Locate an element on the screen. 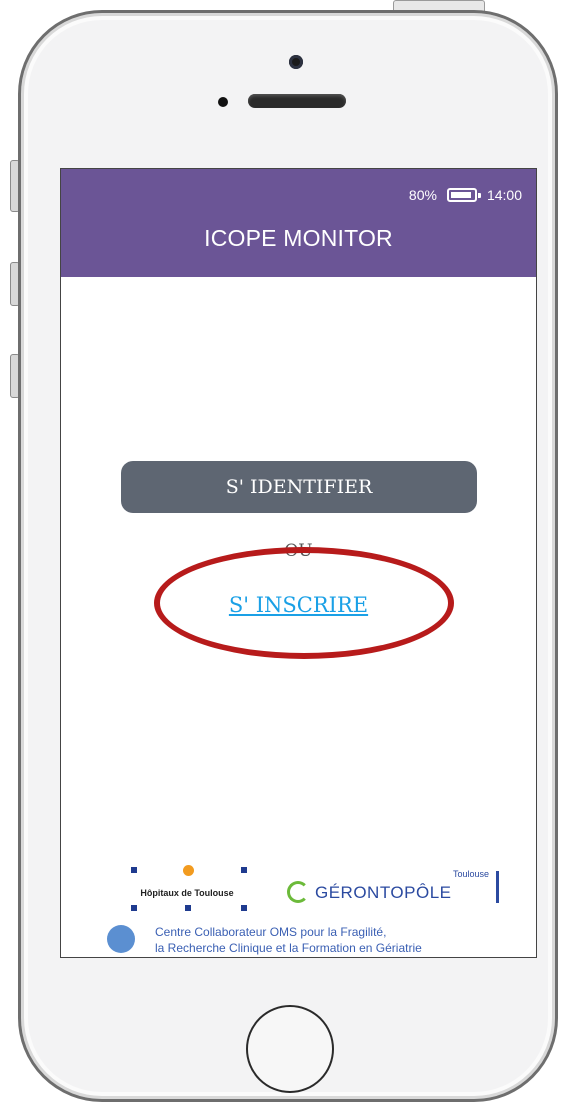 The height and width of the screenshot is (1109, 576). status-time: 14:00 is located at coordinates (504, 195).